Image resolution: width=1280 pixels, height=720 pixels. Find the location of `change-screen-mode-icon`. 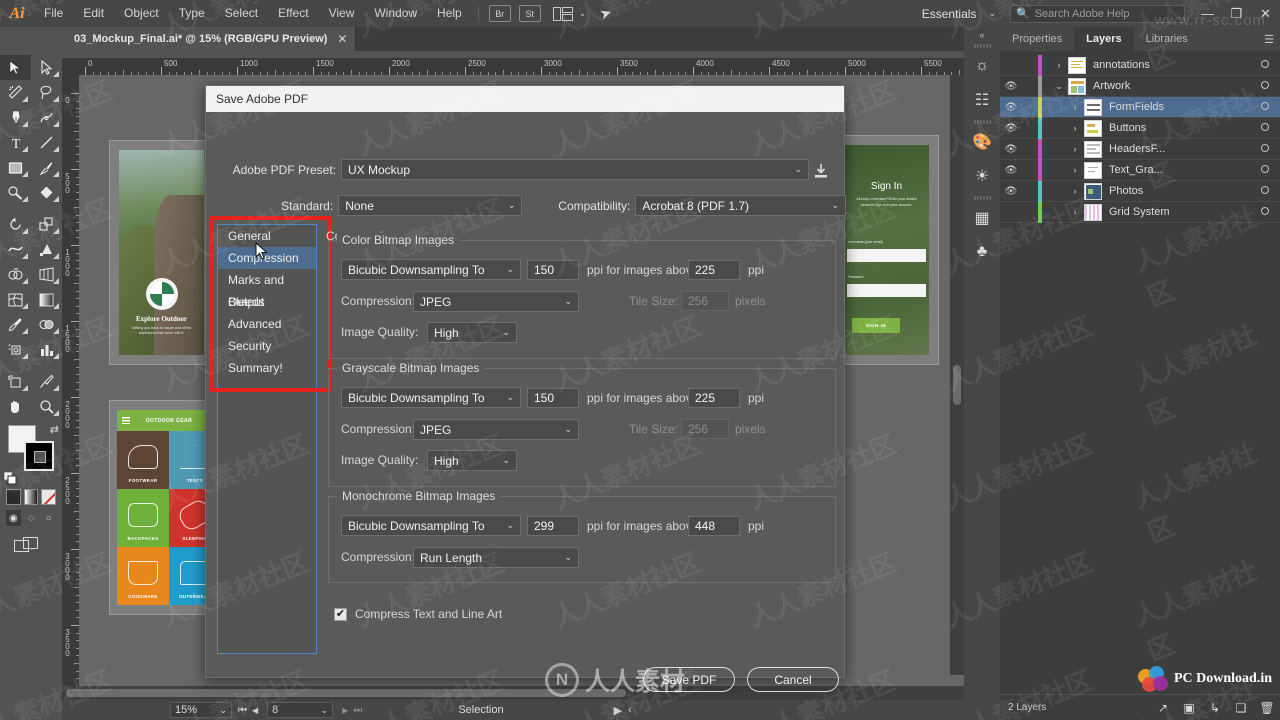

change-screen-mode-icon is located at coordinates (31, 541).